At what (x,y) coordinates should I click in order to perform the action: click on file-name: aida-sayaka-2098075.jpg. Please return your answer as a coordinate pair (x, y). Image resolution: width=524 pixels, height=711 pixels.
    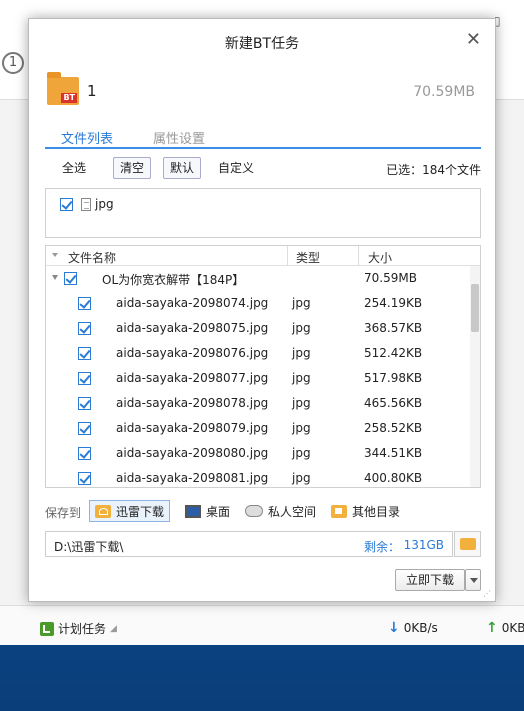
    Looking at the image, I should click on (192, 328).